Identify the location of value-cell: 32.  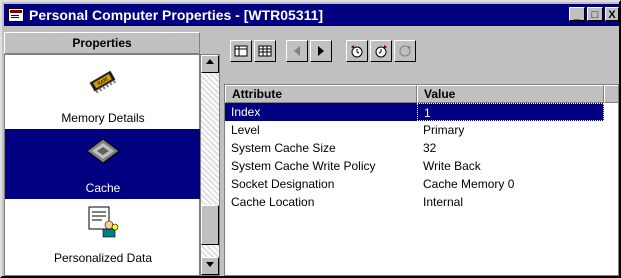
(510, 148).